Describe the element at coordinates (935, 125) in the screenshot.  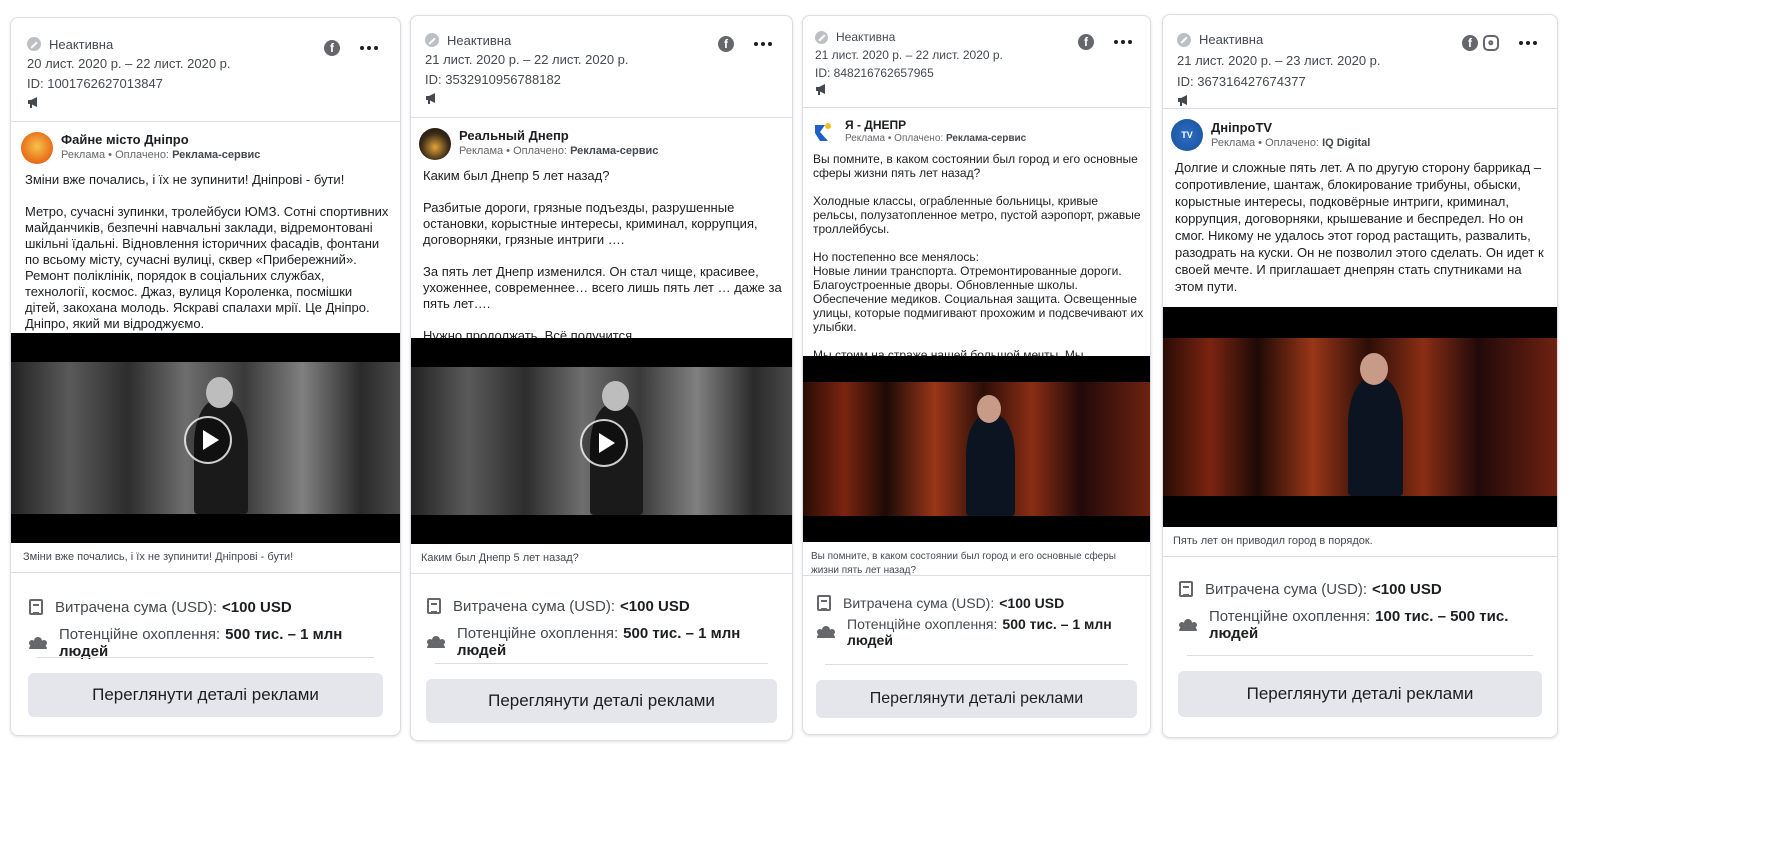
I see `advertiser-name: Я - ДНЕПР` at that location.